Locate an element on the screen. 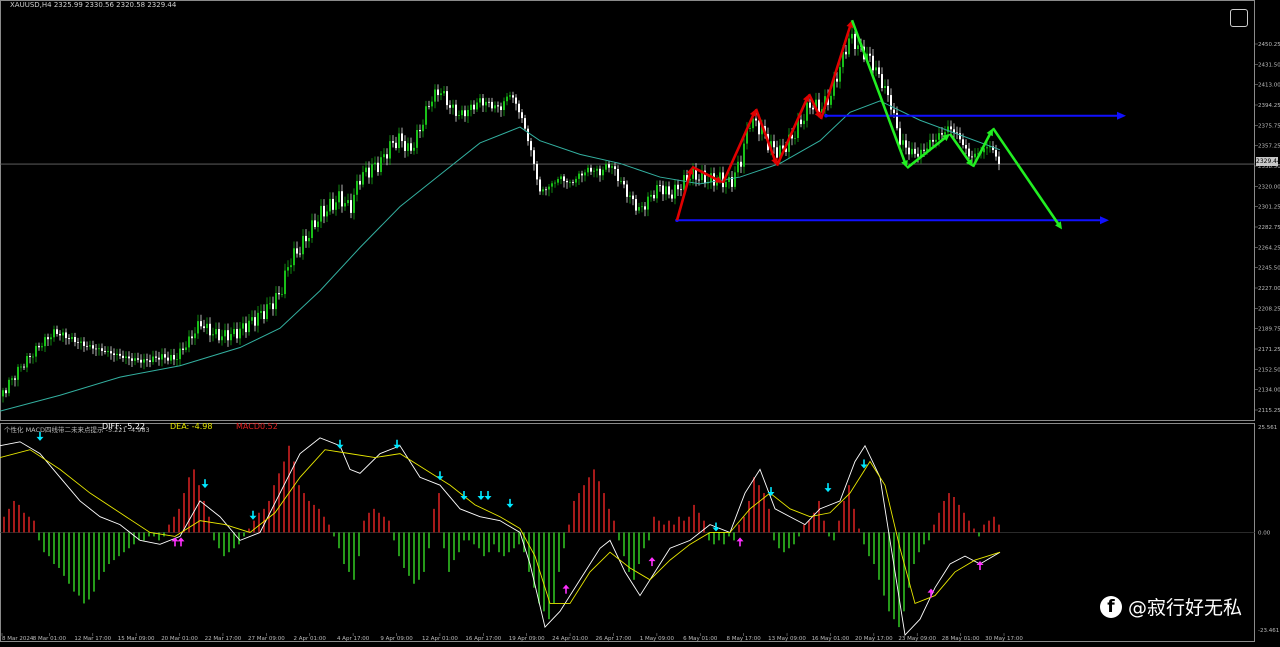  time-tick-label: 16 May 01:00 is located at coordinates (831, 639).